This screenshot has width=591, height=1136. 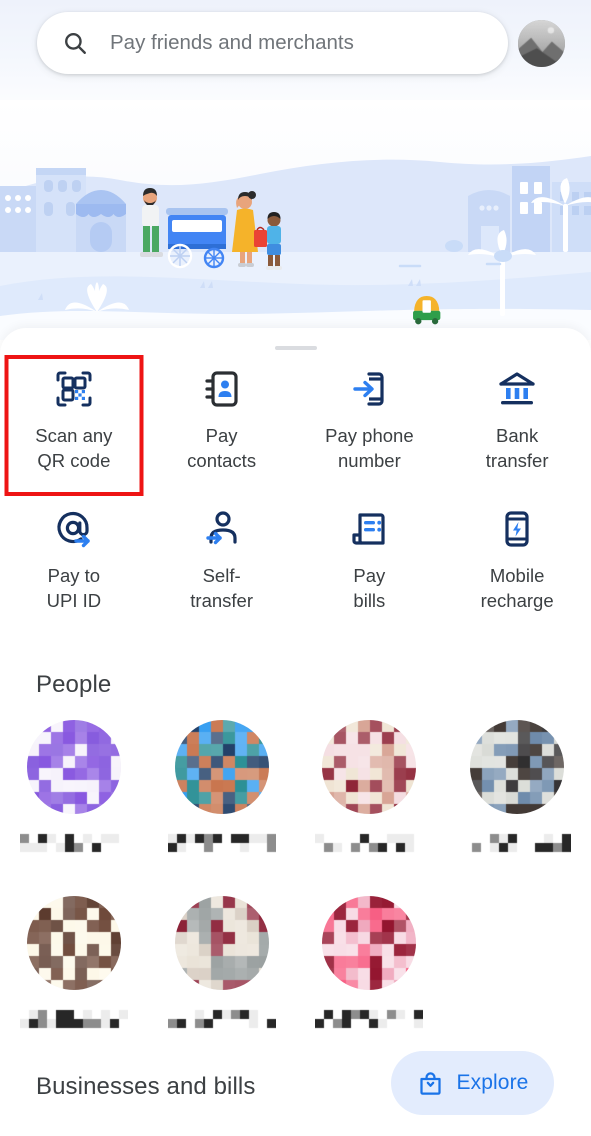 I want to click on action-label: Bank transfer, so click(x=517, y=448).